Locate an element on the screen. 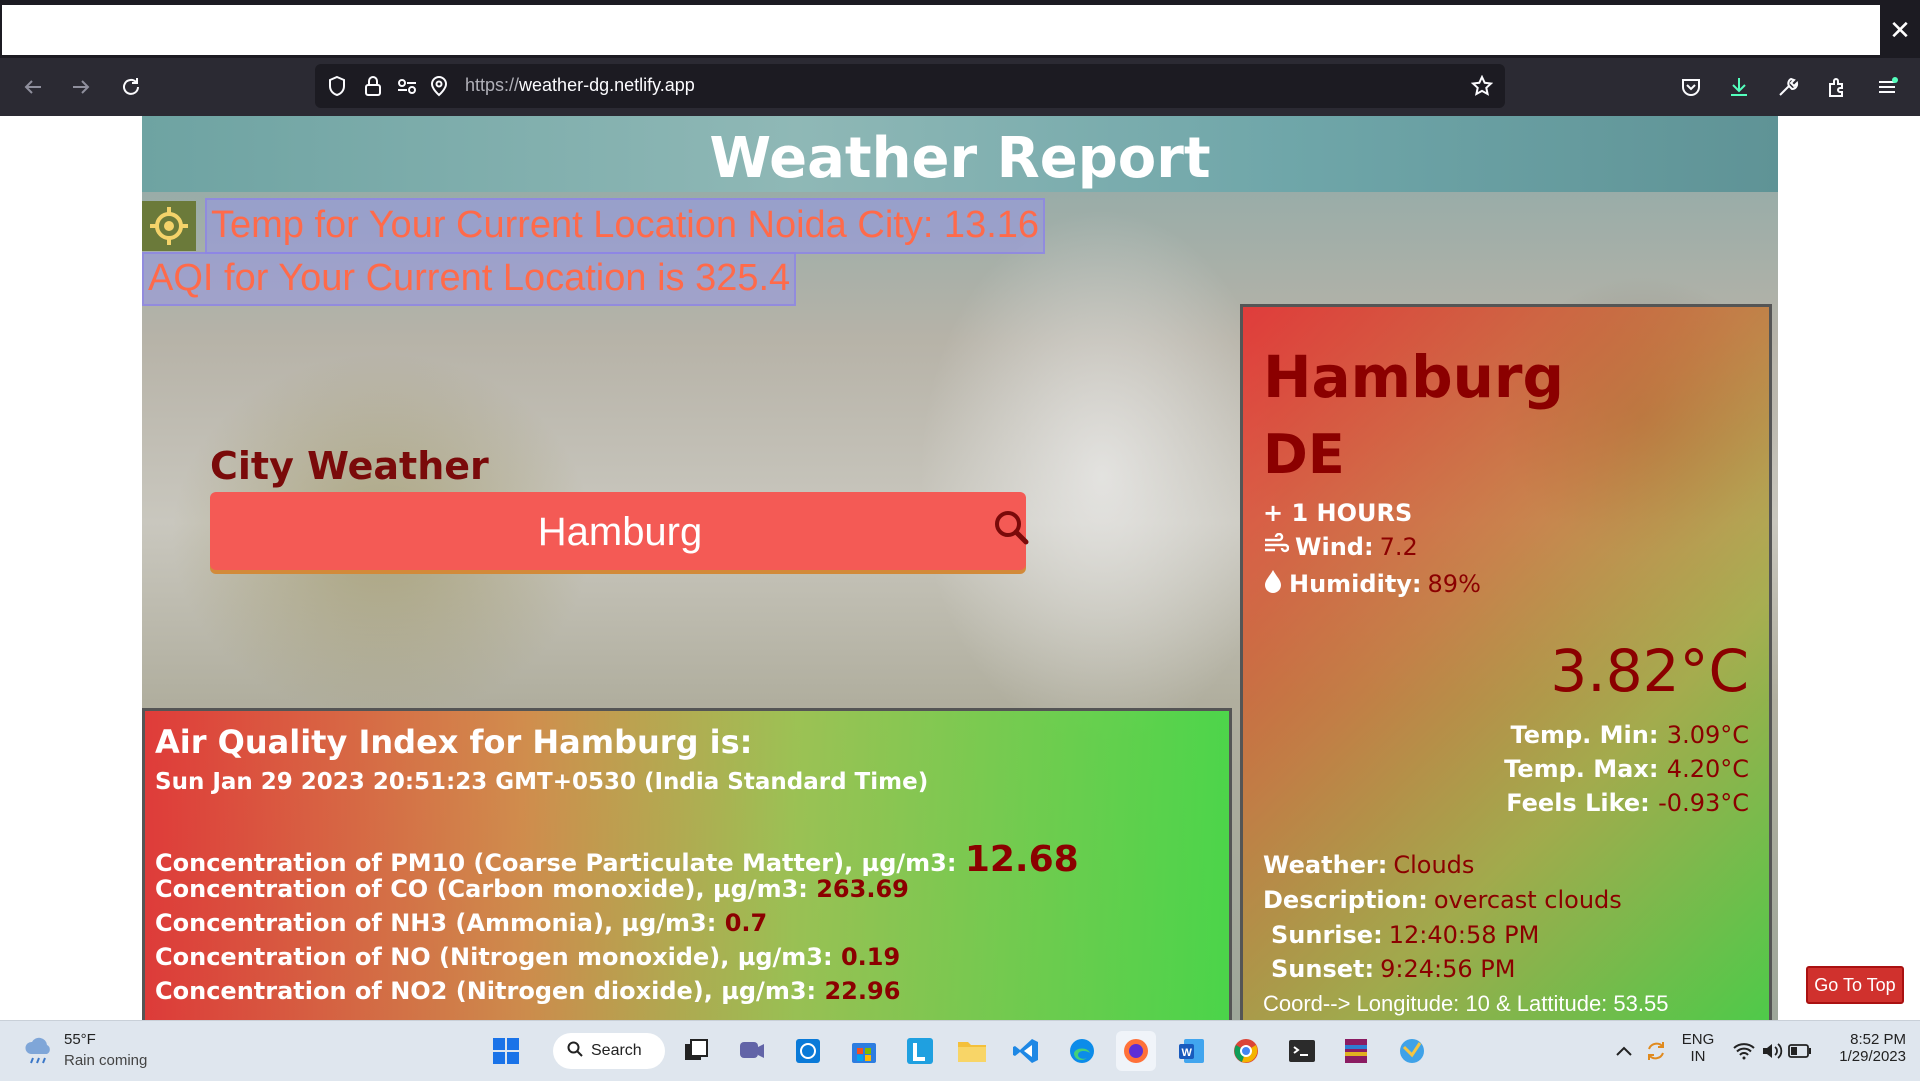 The image size is (1920, 1081). weather-description-label: Description: is located at coordinates (1345, 900).